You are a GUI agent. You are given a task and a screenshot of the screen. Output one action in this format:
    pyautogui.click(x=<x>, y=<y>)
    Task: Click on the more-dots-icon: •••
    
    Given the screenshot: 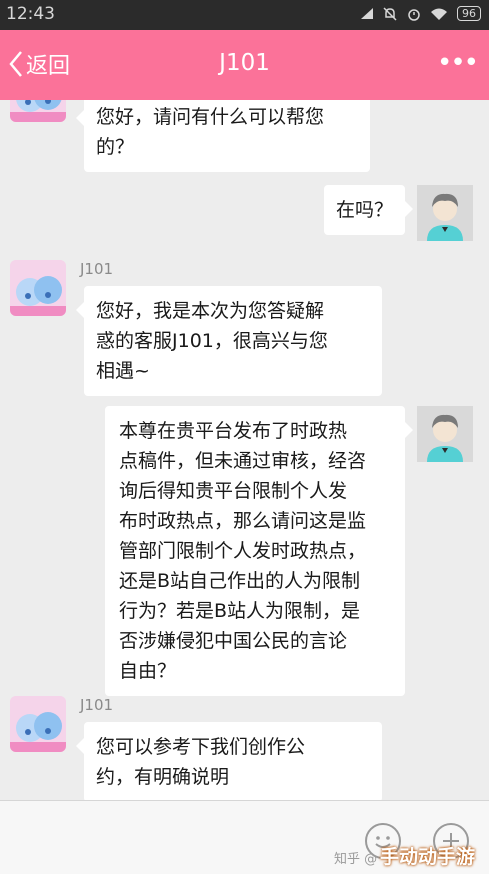 What is the action you would take?
    pyautogui.click(x=458, y=63)
    